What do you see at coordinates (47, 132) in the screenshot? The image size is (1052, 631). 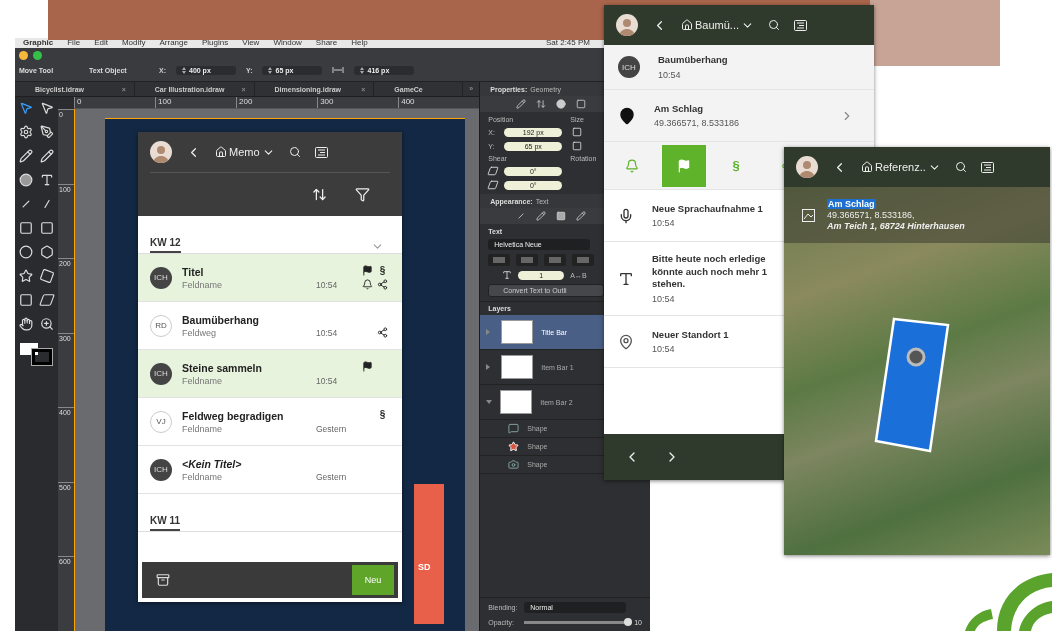 I see `pen-tool-icon` at bounding box center [47, 132].